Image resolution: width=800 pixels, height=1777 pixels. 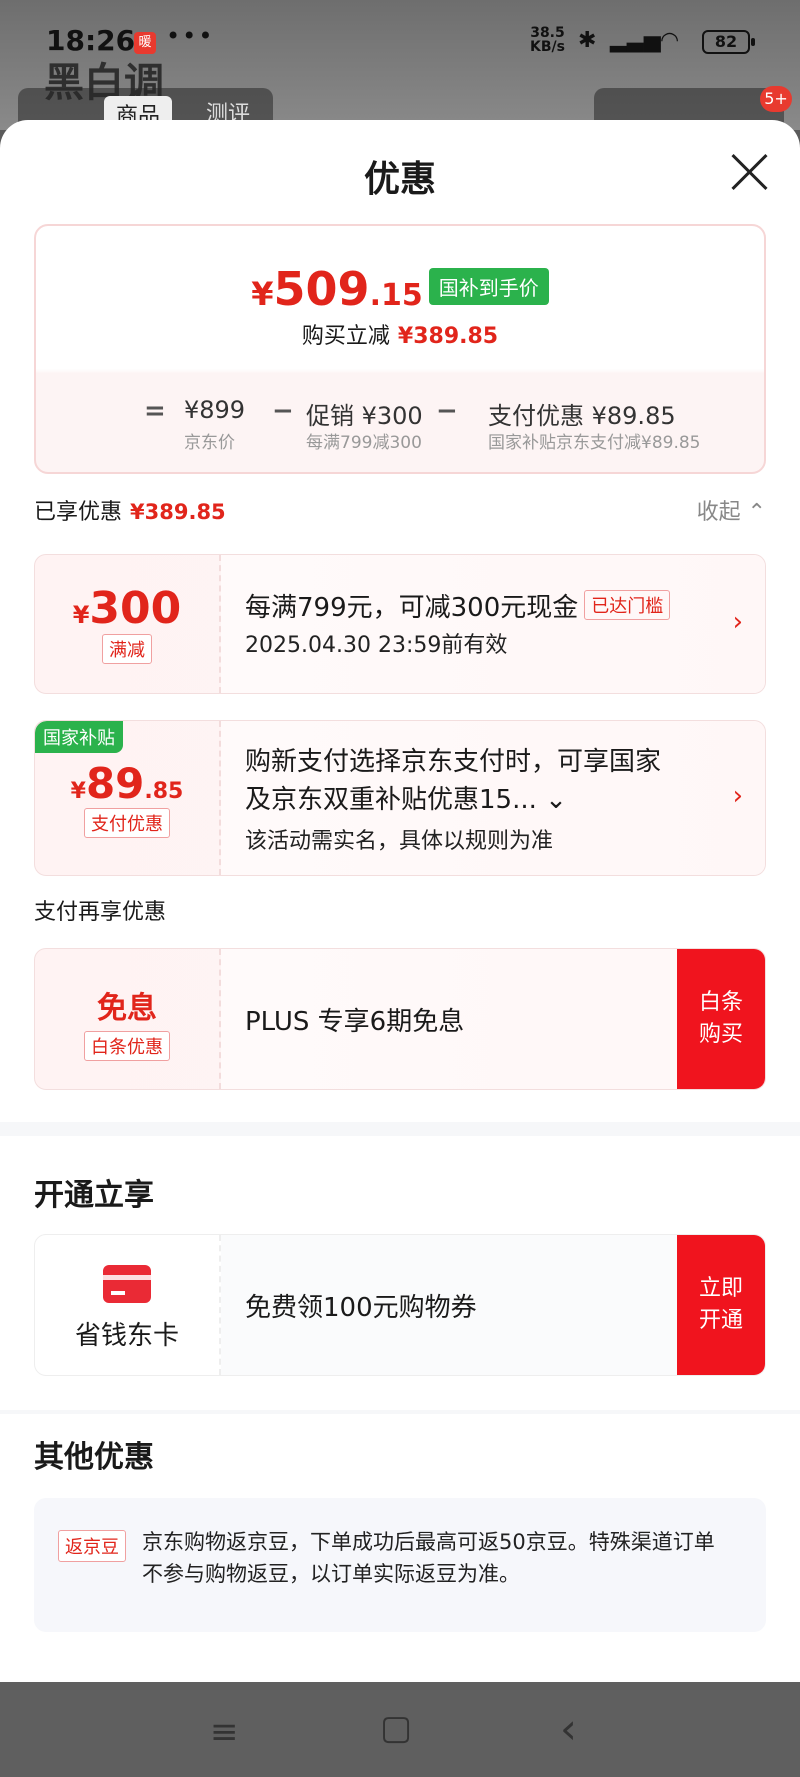 I want to click on card-area: 省钱东卡, so click(x=128, y=1305).